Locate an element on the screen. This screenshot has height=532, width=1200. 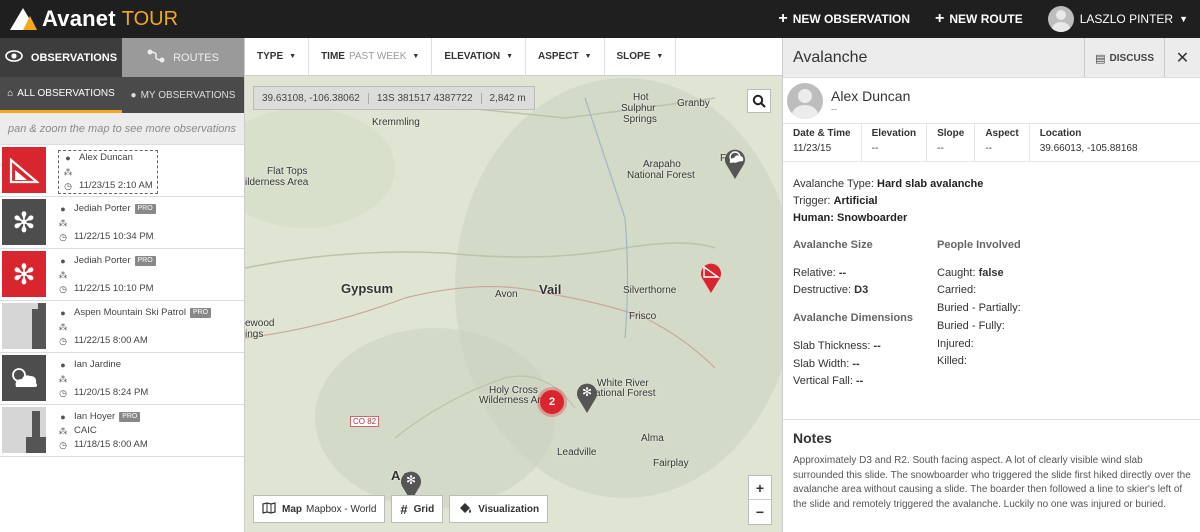
grid-button: # Grid is located at coordinates (417, 509).